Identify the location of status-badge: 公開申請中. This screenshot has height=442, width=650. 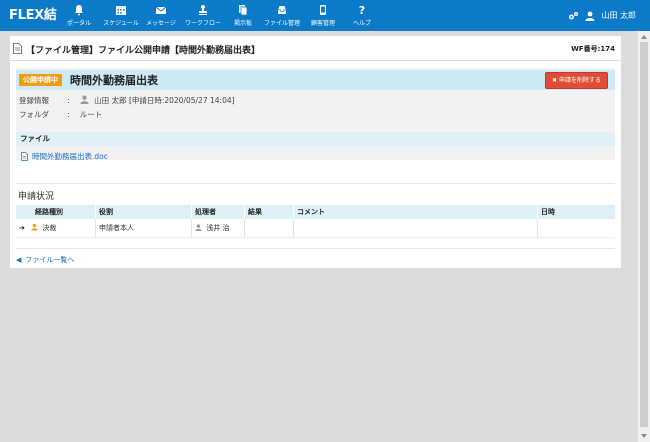
(40, 80).